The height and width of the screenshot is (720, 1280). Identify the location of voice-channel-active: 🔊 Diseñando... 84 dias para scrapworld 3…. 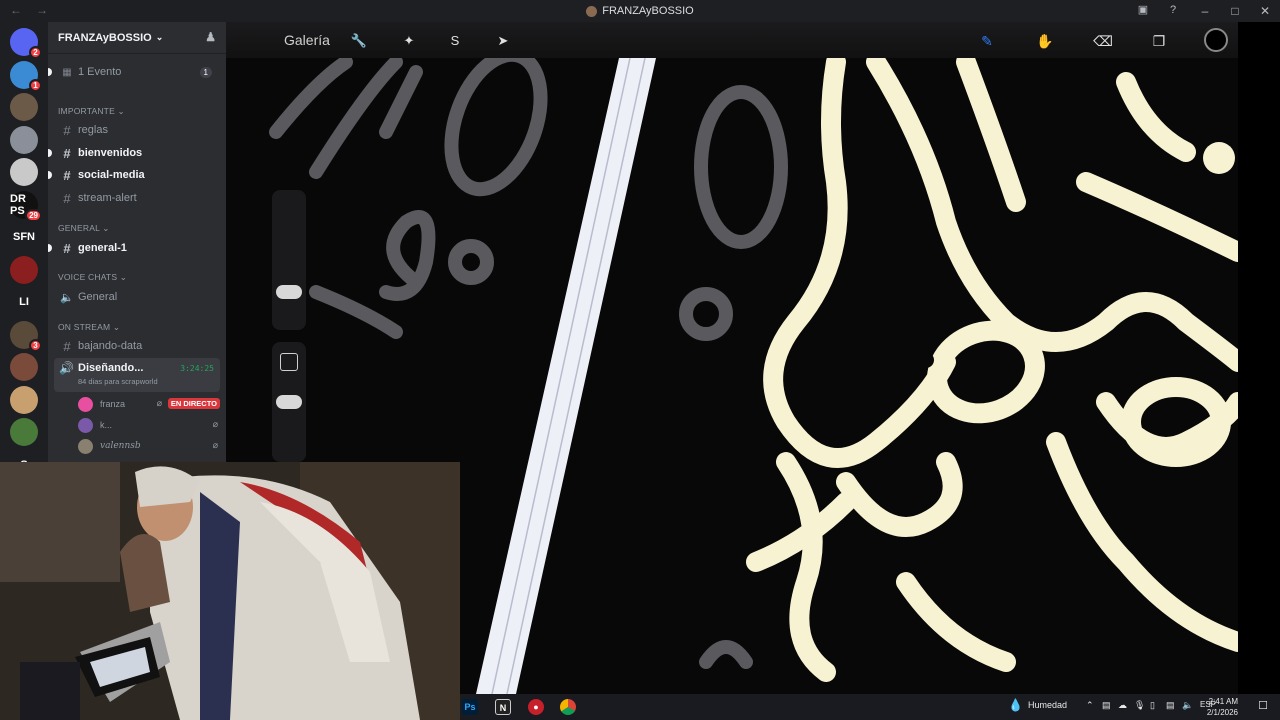
(137, 375).